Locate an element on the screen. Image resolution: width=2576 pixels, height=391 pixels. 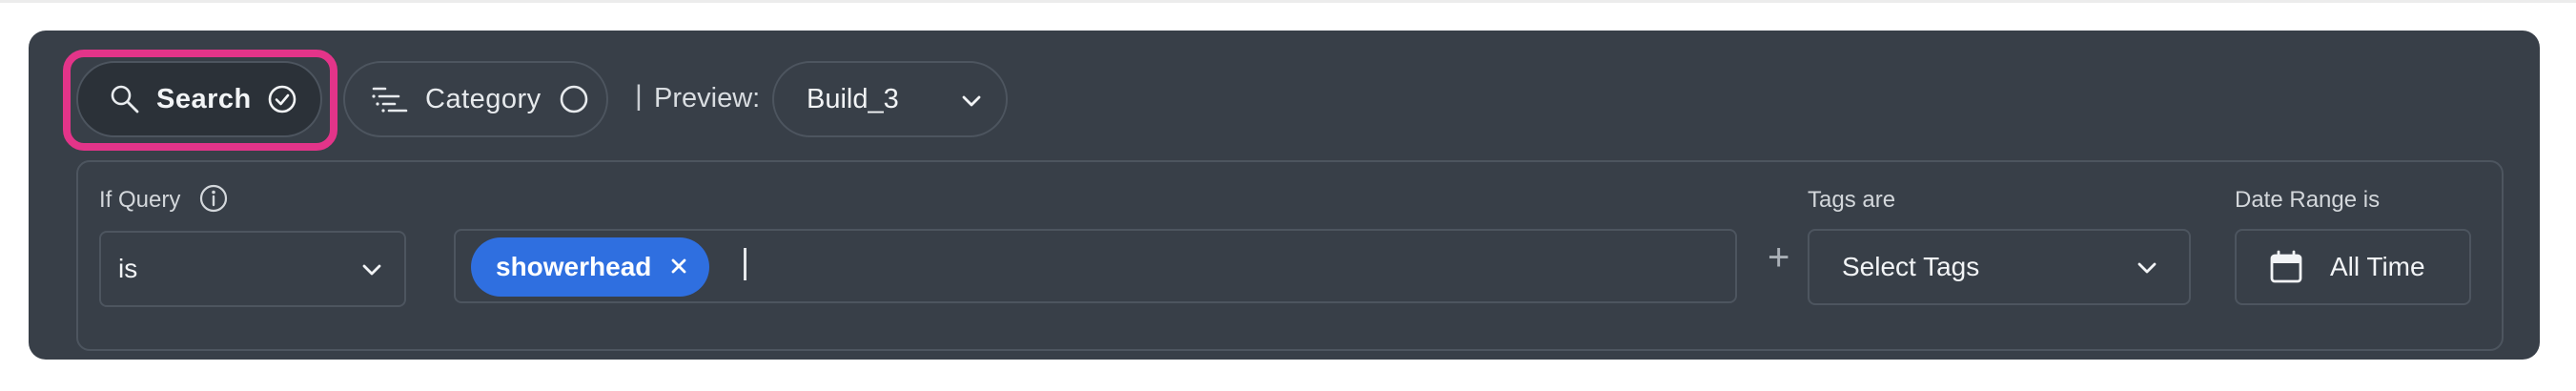
search-tab-highlight is located at coordinates (200, 100).